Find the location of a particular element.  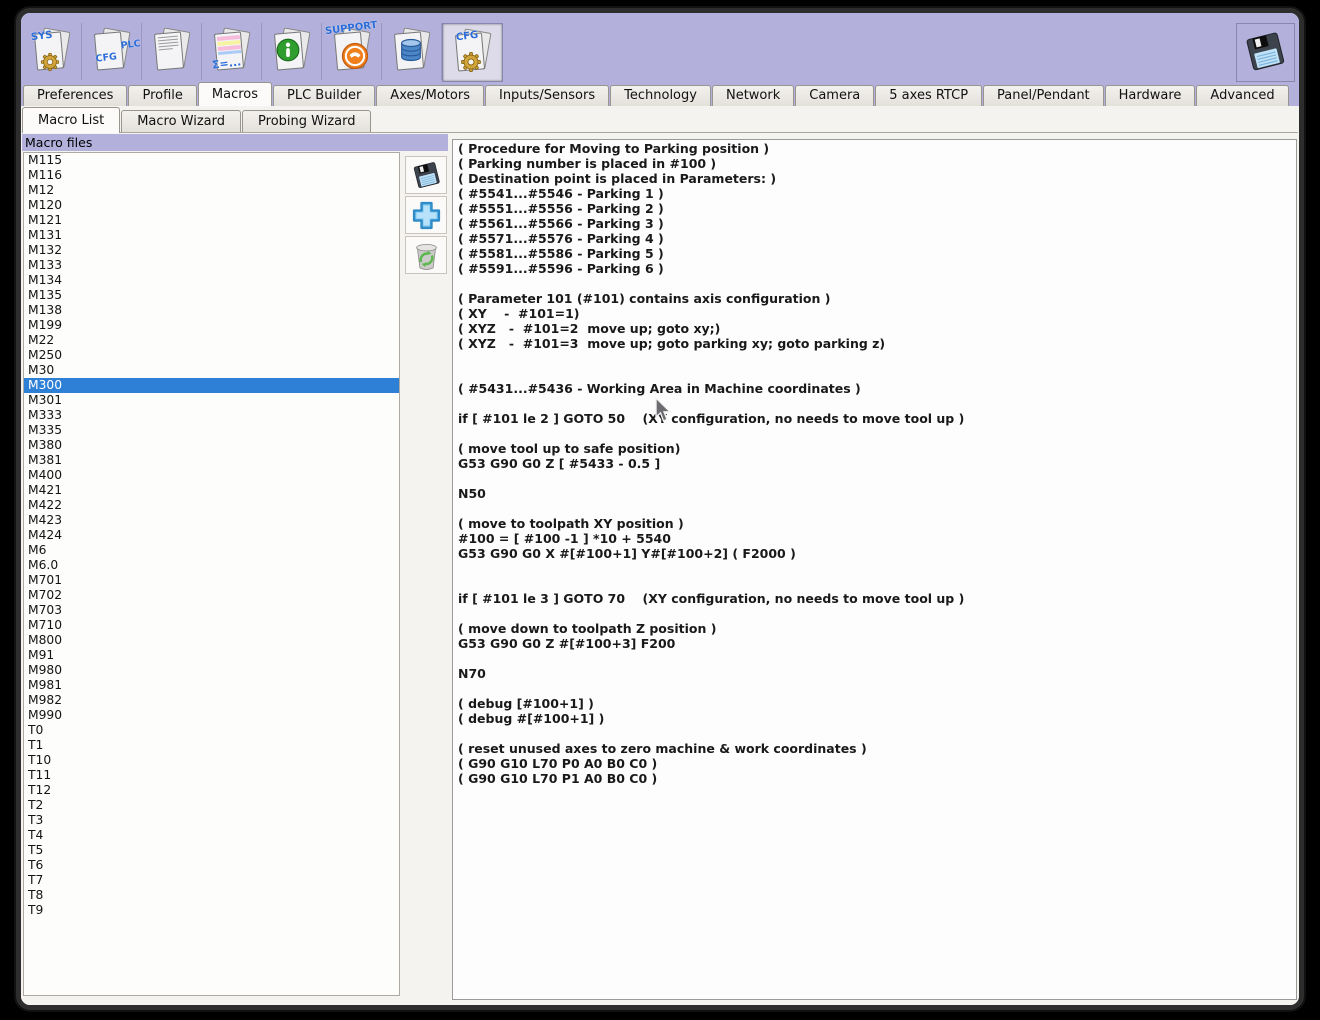

floppy-disk-icon is located at coordinates (426, 175).